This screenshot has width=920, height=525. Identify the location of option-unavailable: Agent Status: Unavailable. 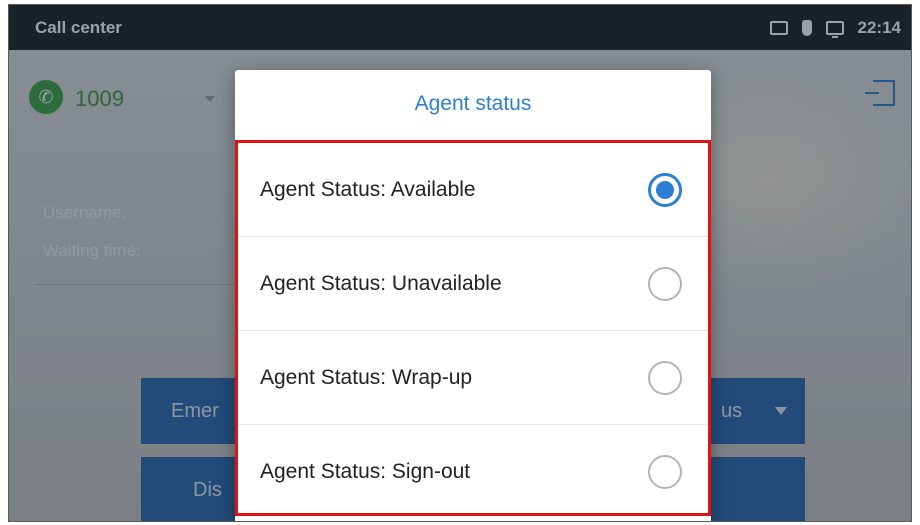
(473, 284).